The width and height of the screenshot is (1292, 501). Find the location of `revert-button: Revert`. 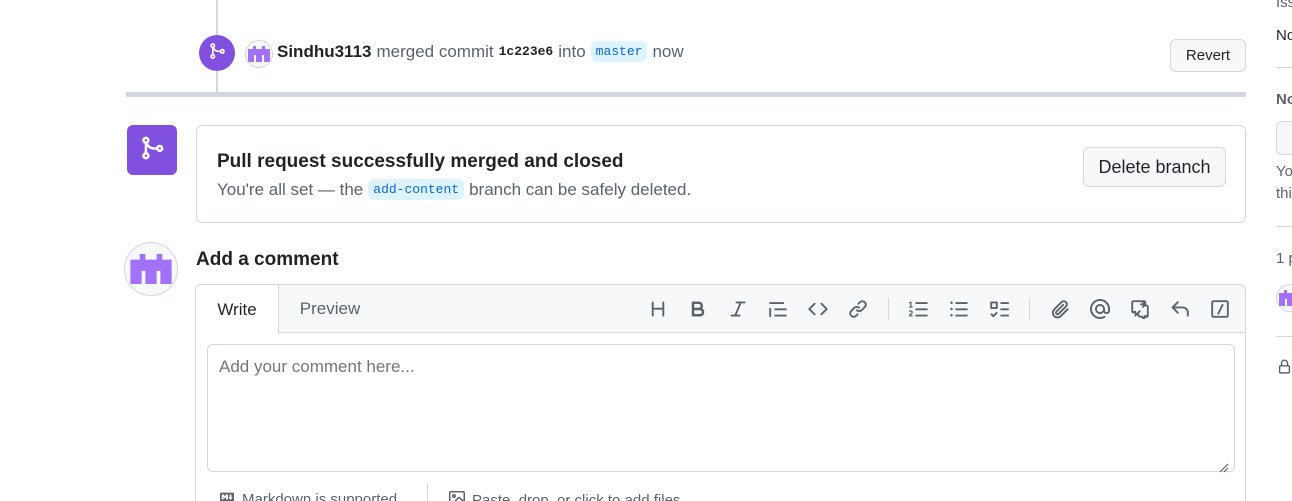

revert-button: Revert is located at coordinates (1208, 55).